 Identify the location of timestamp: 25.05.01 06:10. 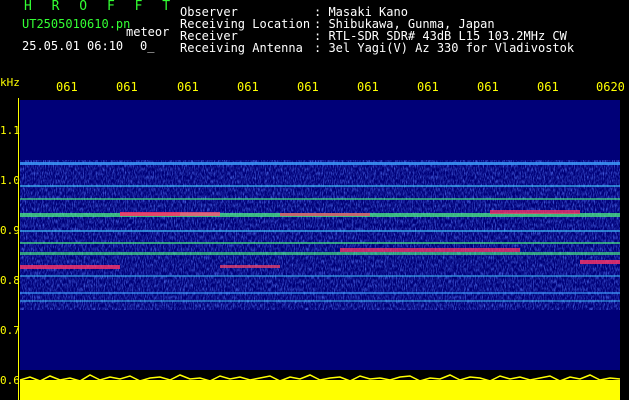
(73, 46).